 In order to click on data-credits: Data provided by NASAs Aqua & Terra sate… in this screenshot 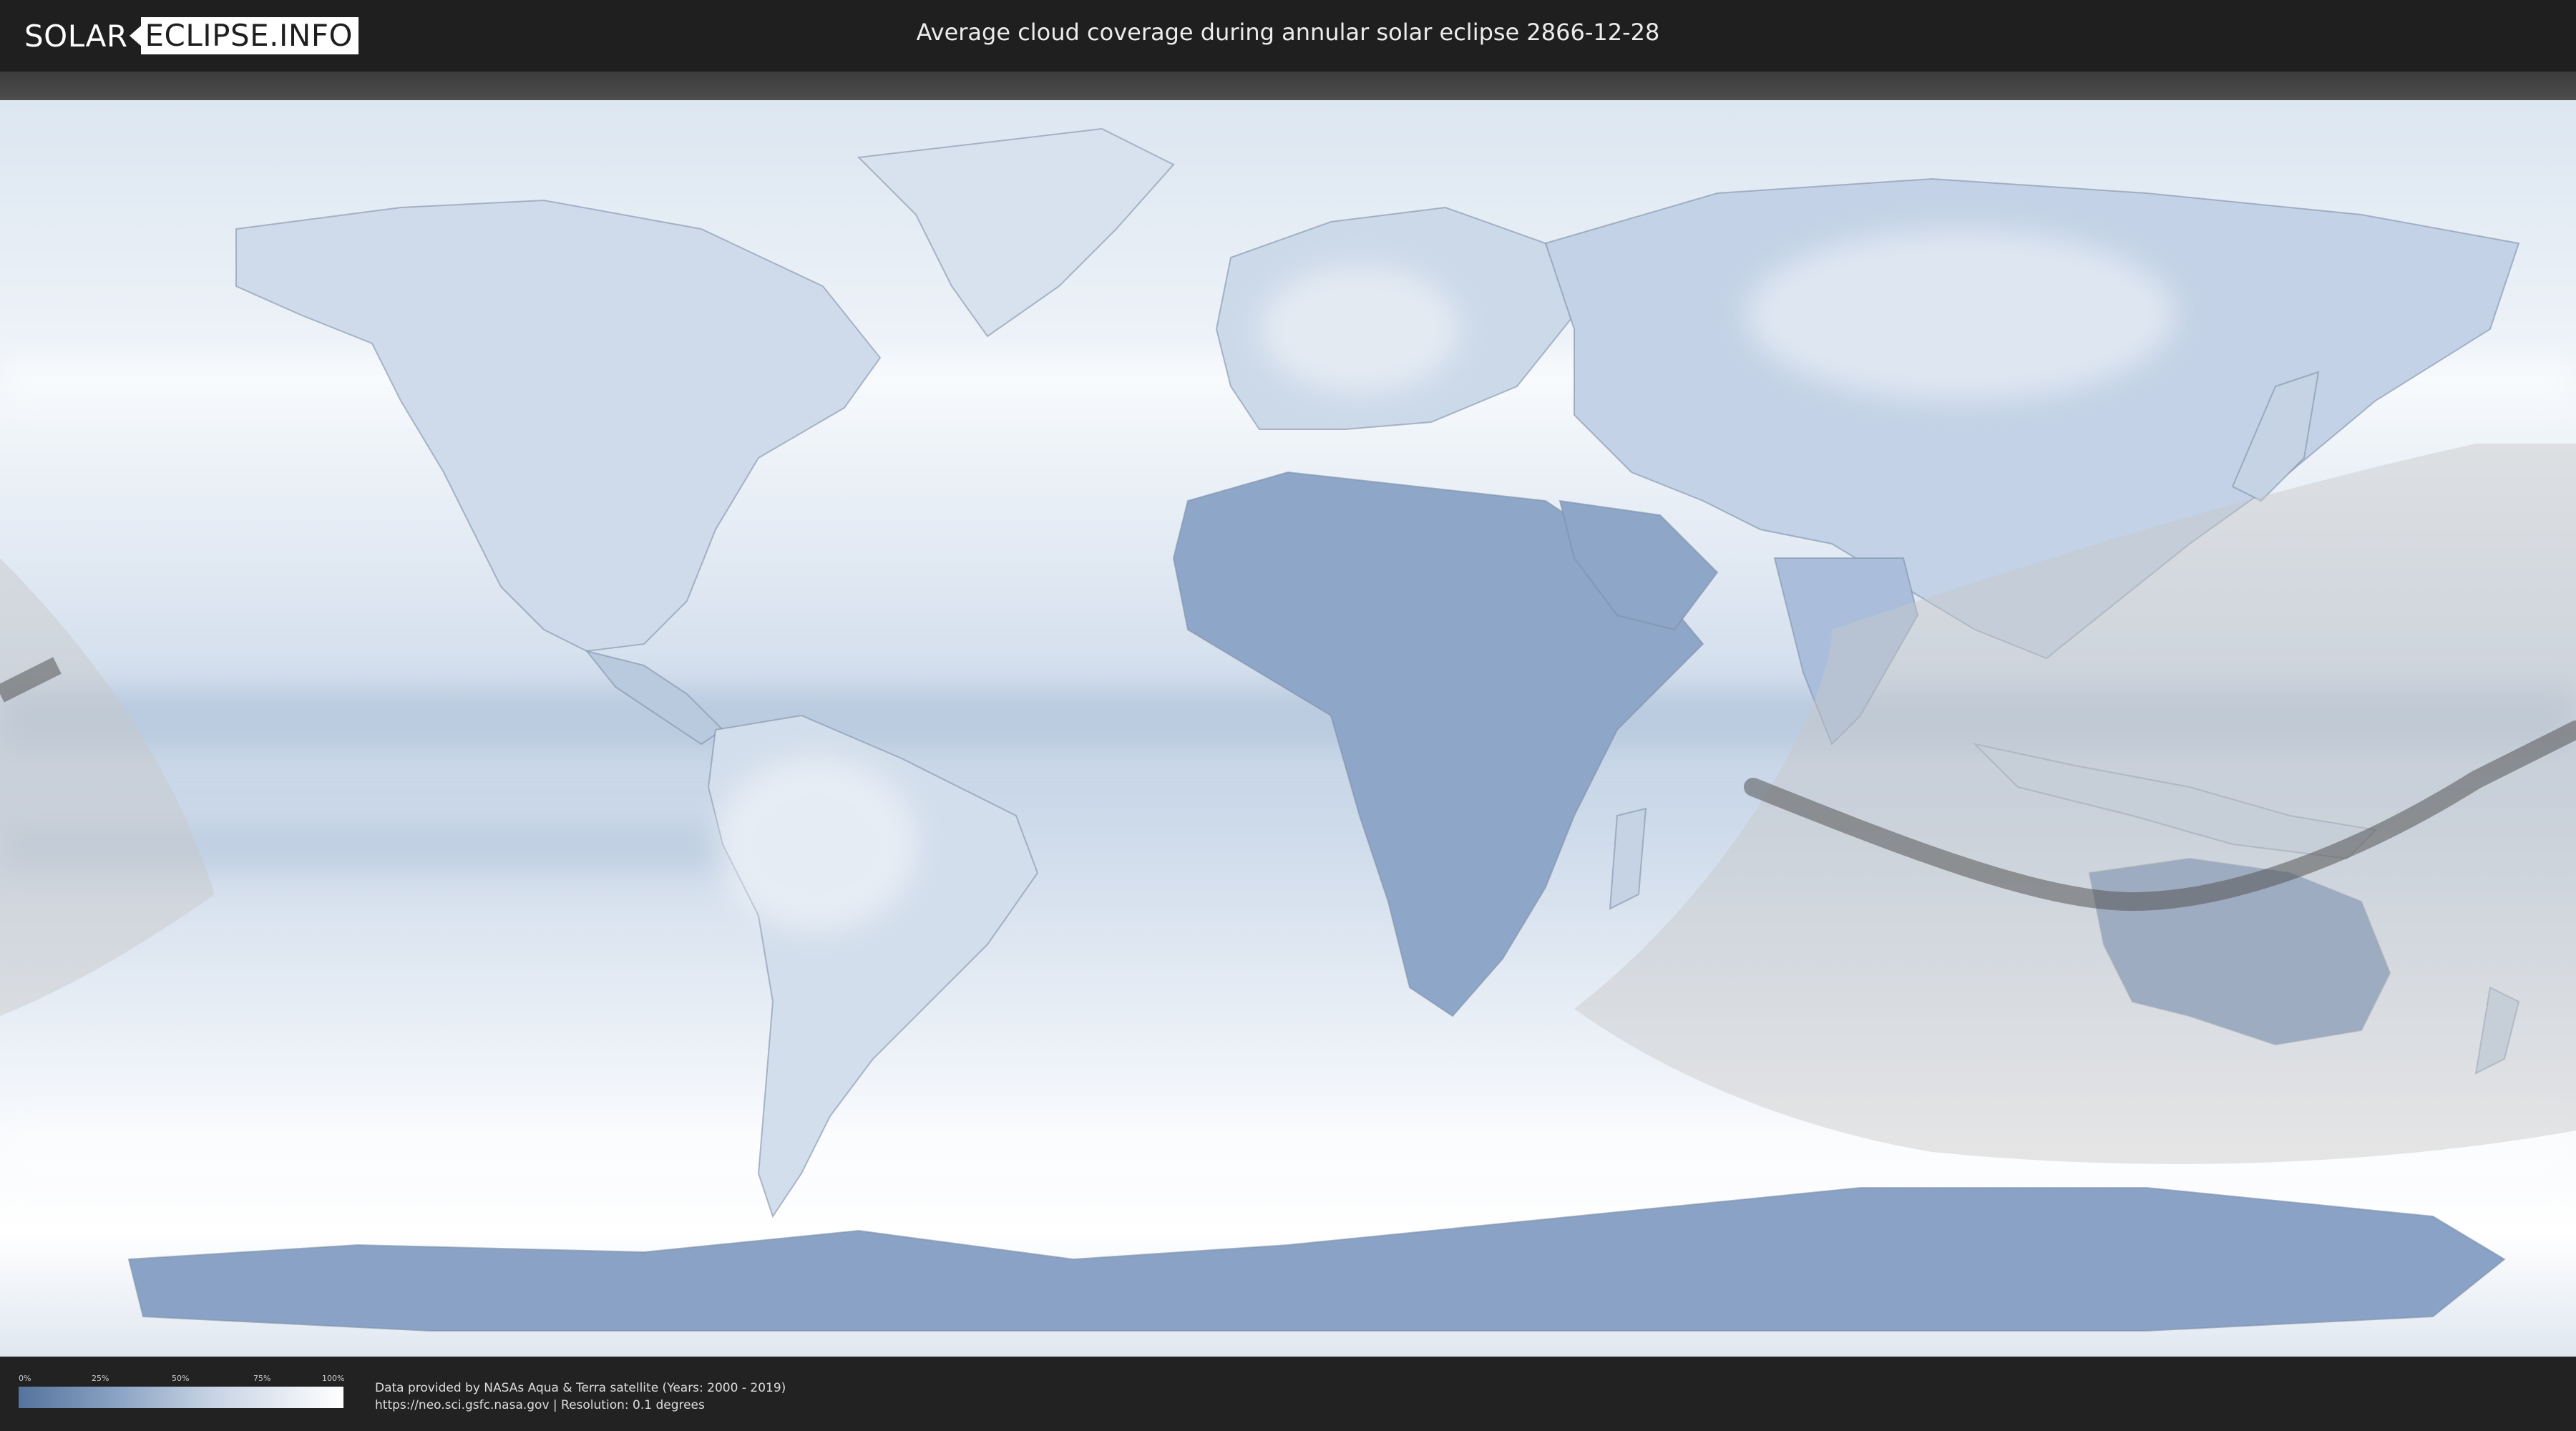, I will do `click(580, 1396)`.